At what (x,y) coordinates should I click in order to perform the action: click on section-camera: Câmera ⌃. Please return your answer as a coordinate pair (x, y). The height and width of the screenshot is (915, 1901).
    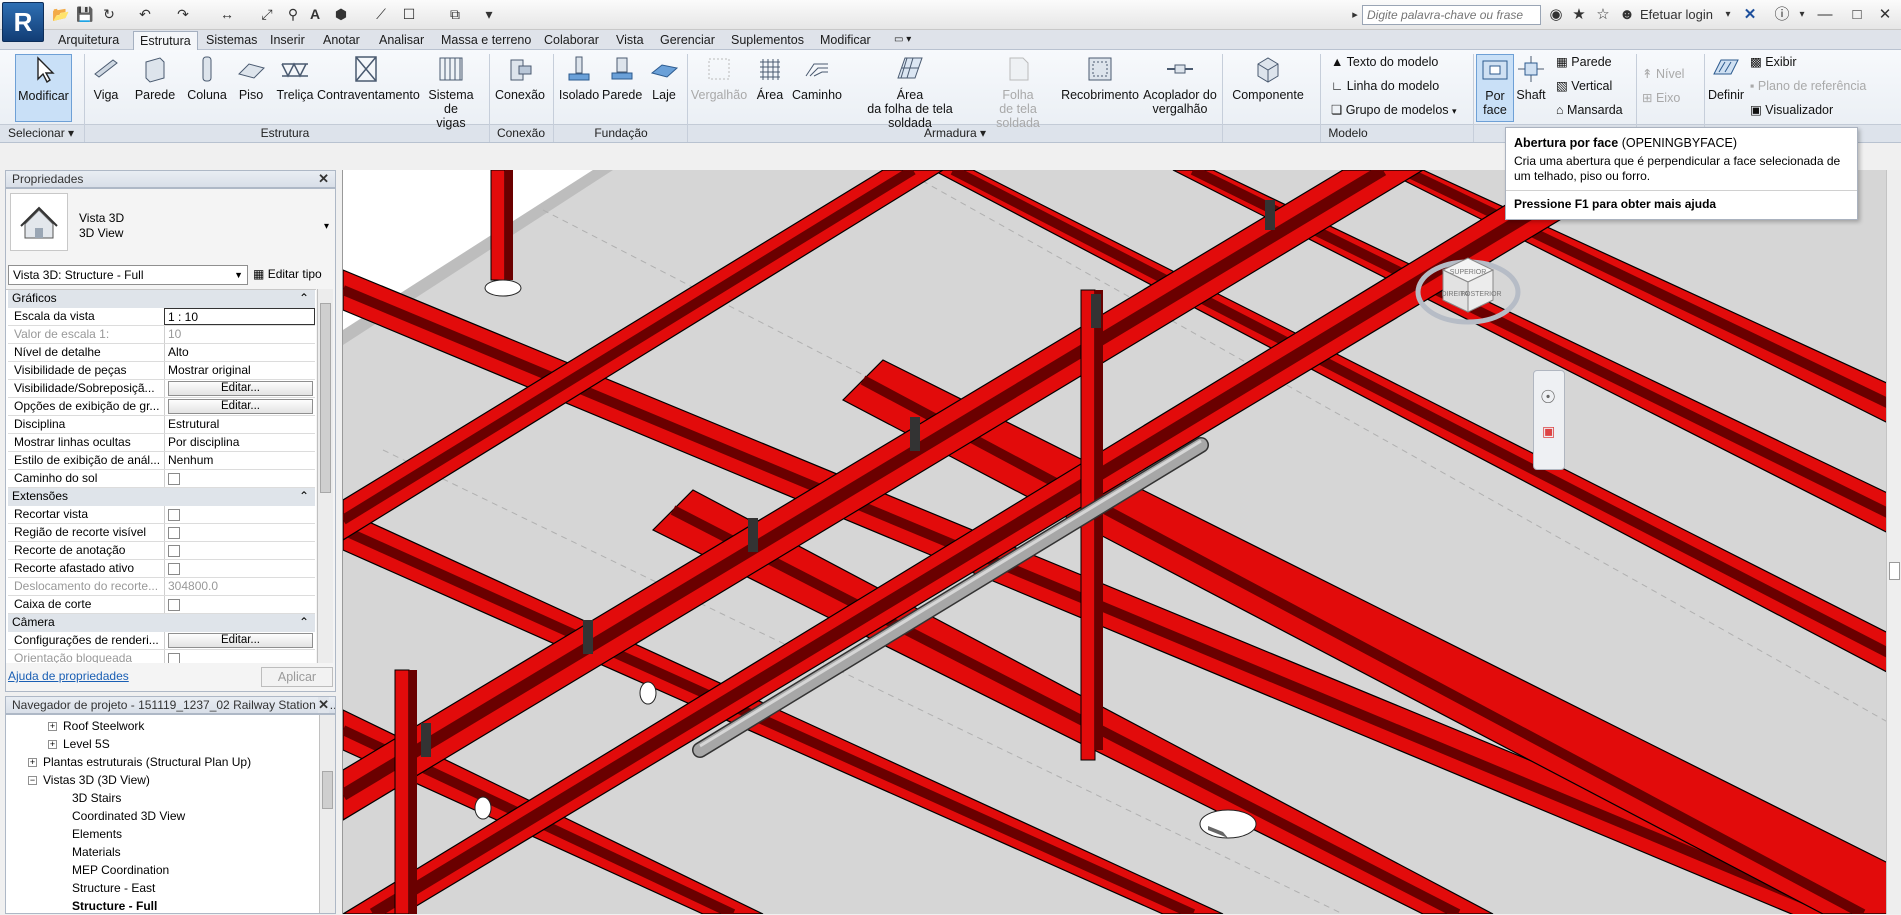
    Looking at the image, I should click on (161, 623).